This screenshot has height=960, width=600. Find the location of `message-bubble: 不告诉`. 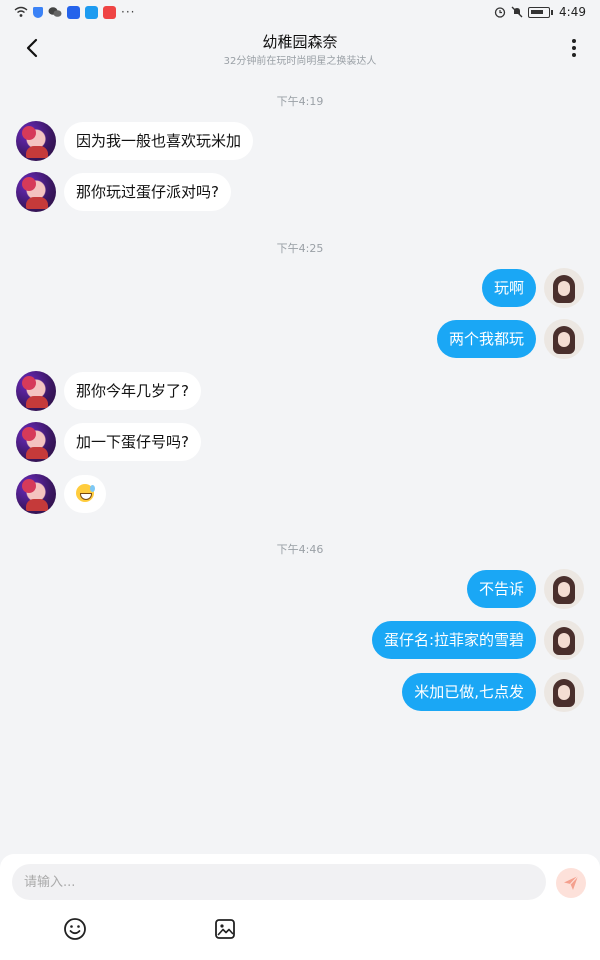

message-bubble: 不告诉 is located at coordinates (501, 589).